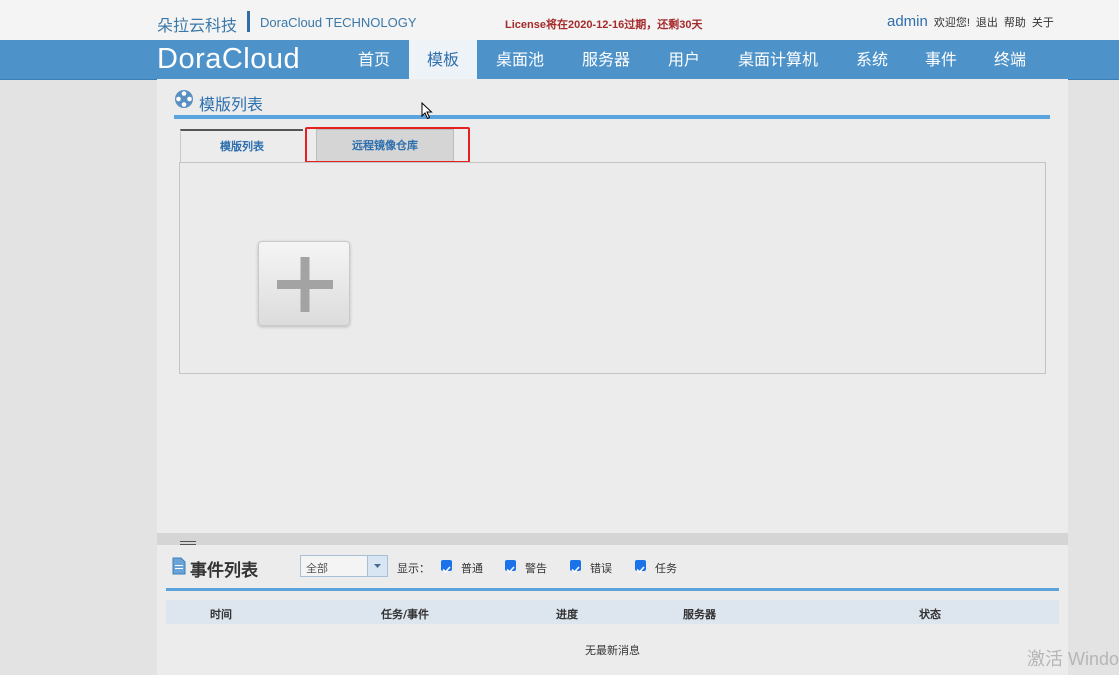 The height and width of the screenshot is (675, 1119). Describe the element at coordinates (344, 566) in the screenshot. I see `event-filter-select: 全部` at that location.